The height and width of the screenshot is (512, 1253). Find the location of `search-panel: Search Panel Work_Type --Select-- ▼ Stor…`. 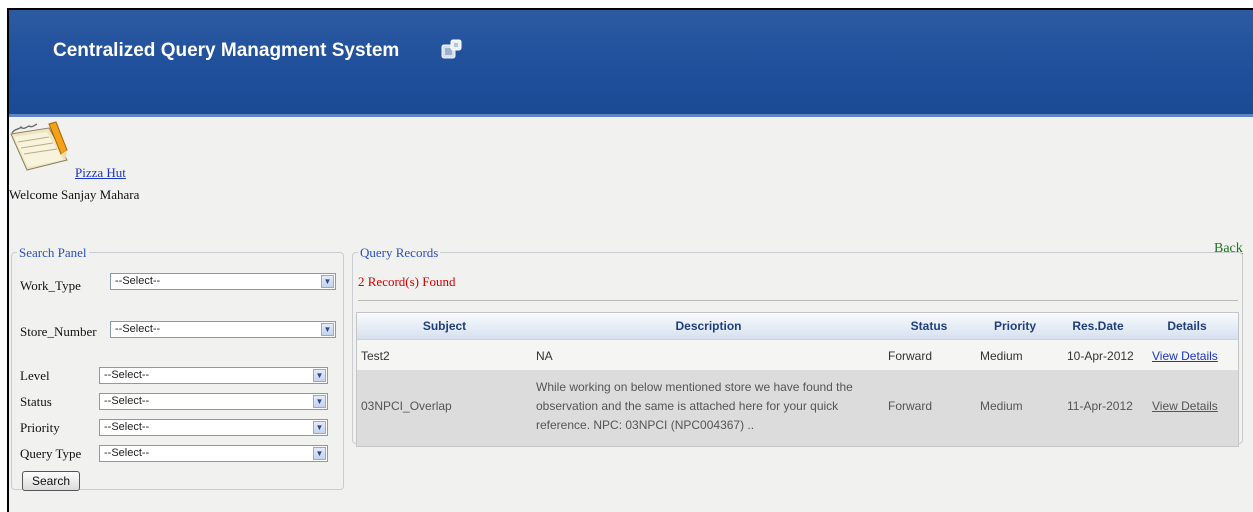

search-panel: Search Panel Work_Type --Select-- ▼ Stor… is located at coordinates (177, 368).